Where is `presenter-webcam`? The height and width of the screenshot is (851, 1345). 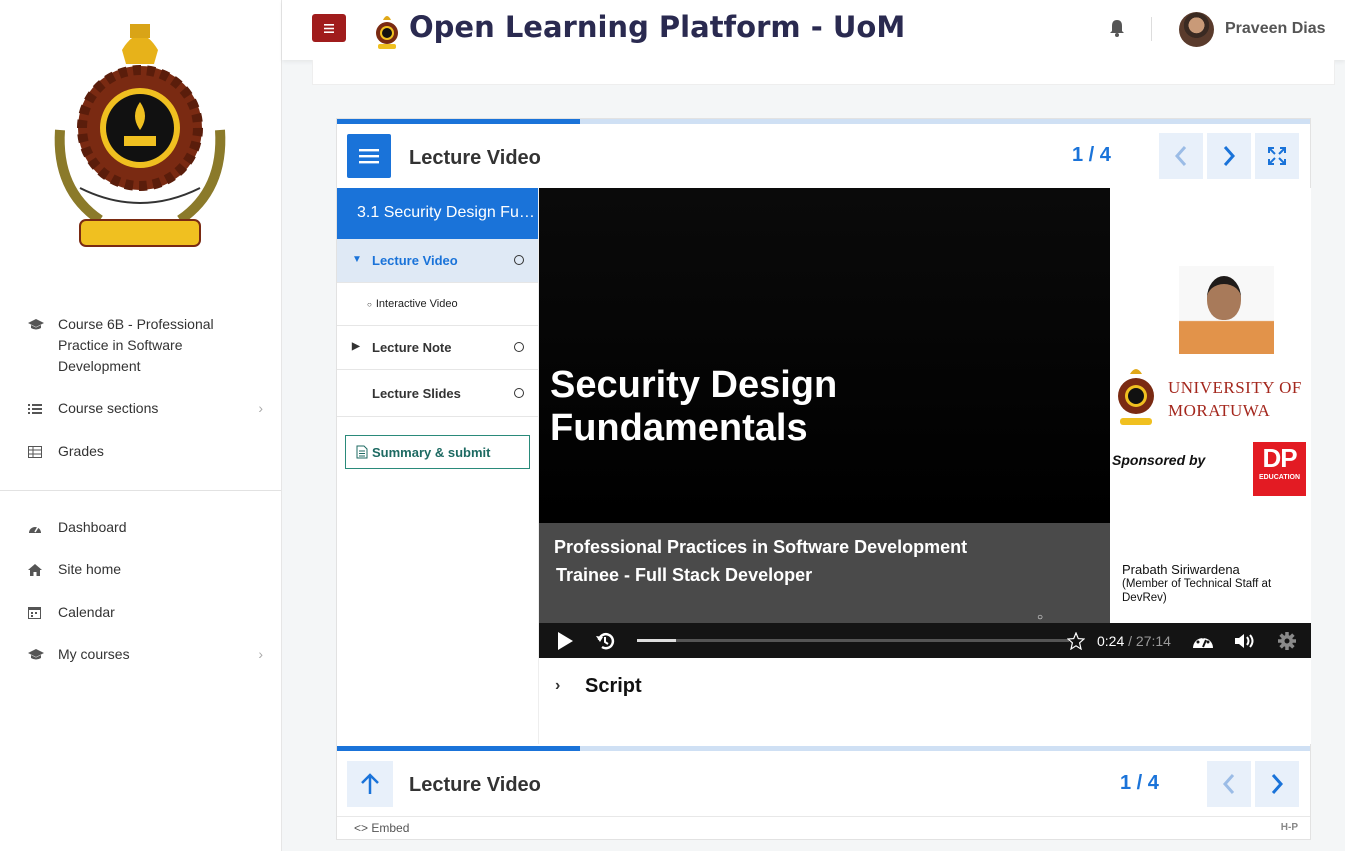 presenter-webcam is located at coordinates (1226, 310).